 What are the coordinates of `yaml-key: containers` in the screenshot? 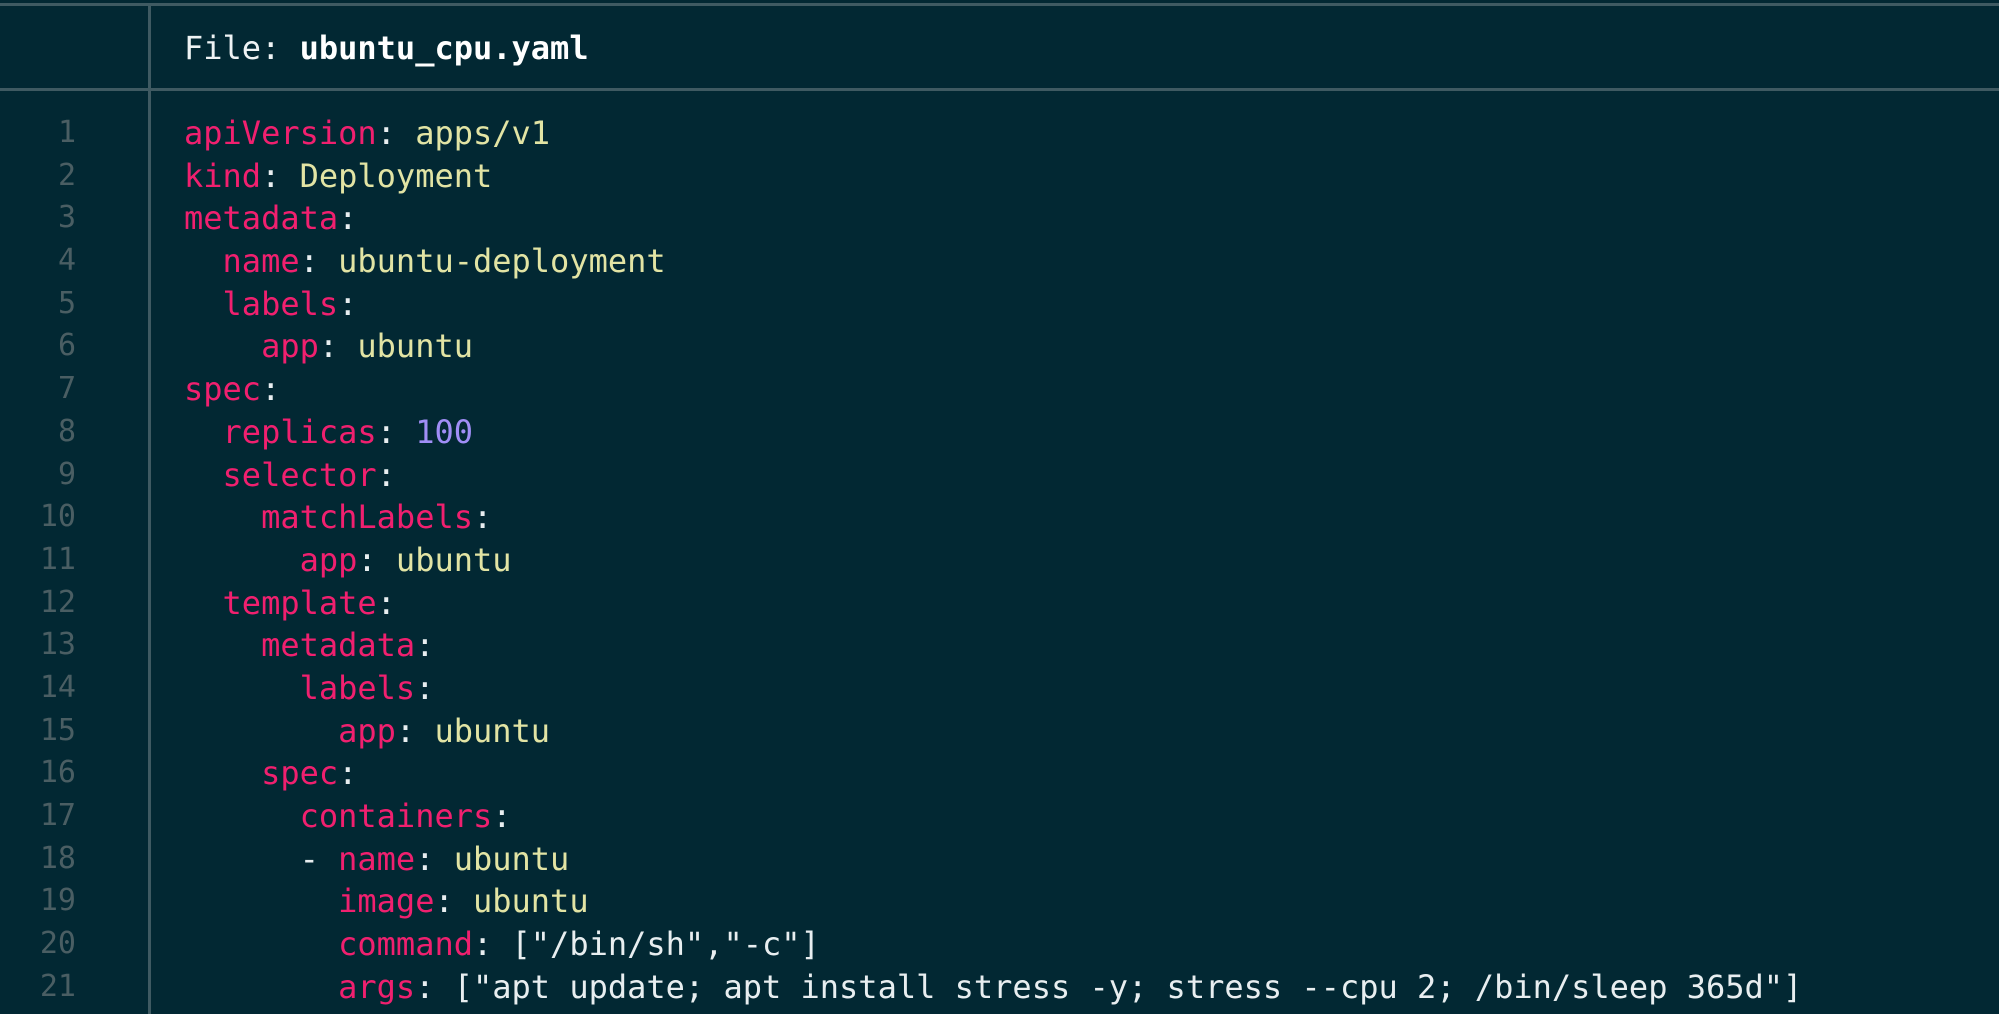 It's located at (396, 816).